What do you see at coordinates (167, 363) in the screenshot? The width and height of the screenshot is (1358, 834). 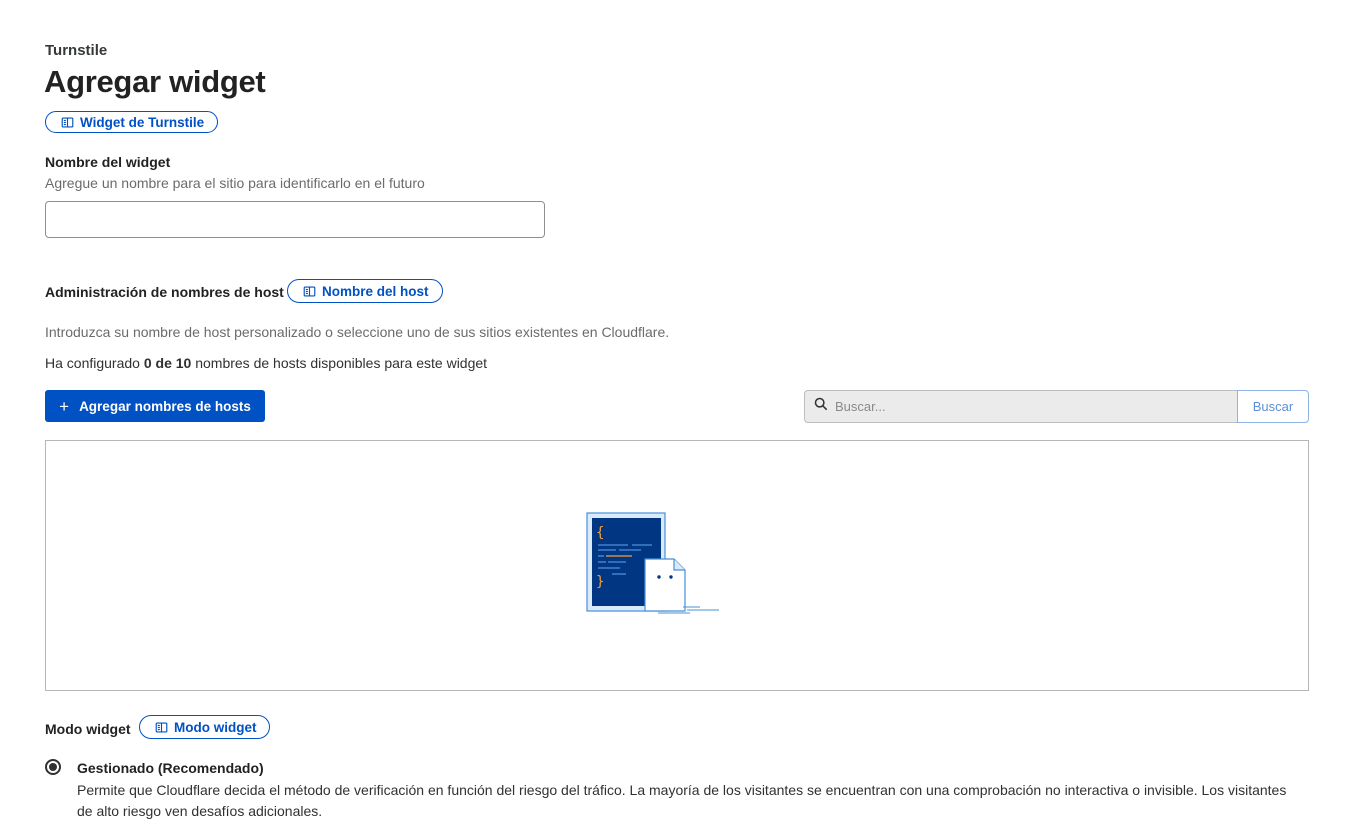 I see `count-value: 0 de 10` at bounding box center [167, 363].